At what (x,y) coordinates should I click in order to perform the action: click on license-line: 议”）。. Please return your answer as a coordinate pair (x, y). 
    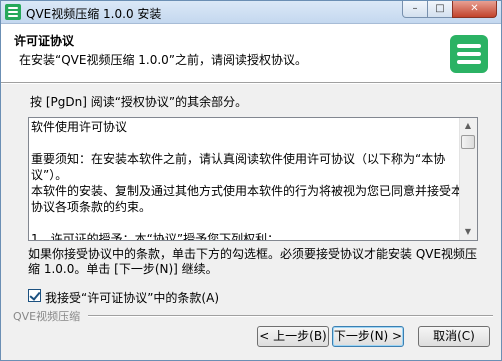
    Looking at the image, I should click on (49, 175).